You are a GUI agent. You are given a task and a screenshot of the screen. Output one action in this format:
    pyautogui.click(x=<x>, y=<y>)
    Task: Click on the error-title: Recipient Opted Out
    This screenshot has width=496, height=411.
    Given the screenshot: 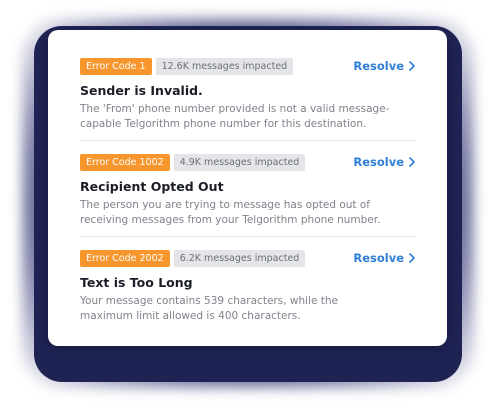 What is the action you would take?
    pyautogui.click(x=152, y=186)
    